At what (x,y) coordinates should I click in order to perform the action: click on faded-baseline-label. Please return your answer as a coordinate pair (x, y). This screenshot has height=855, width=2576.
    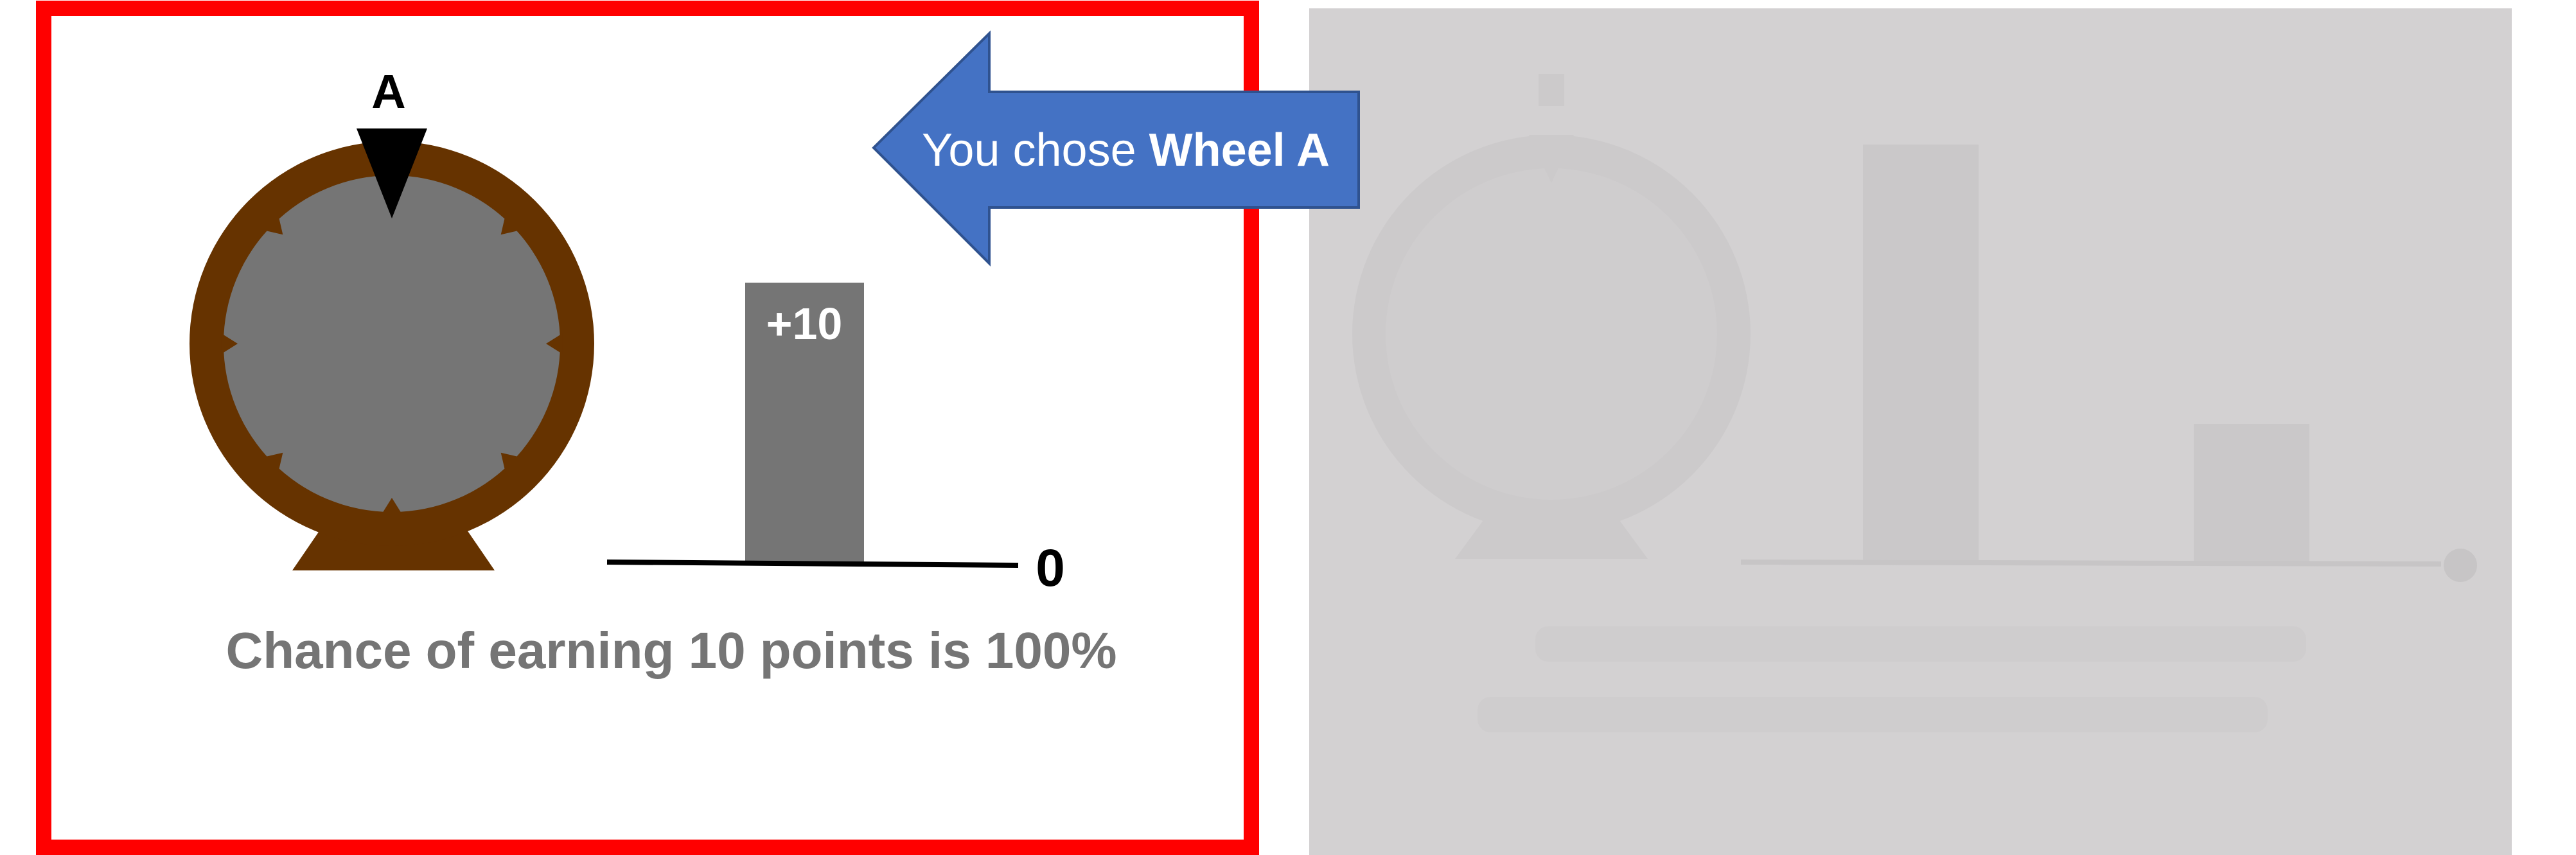
    Looking at the image, I should click on (2460, 566).